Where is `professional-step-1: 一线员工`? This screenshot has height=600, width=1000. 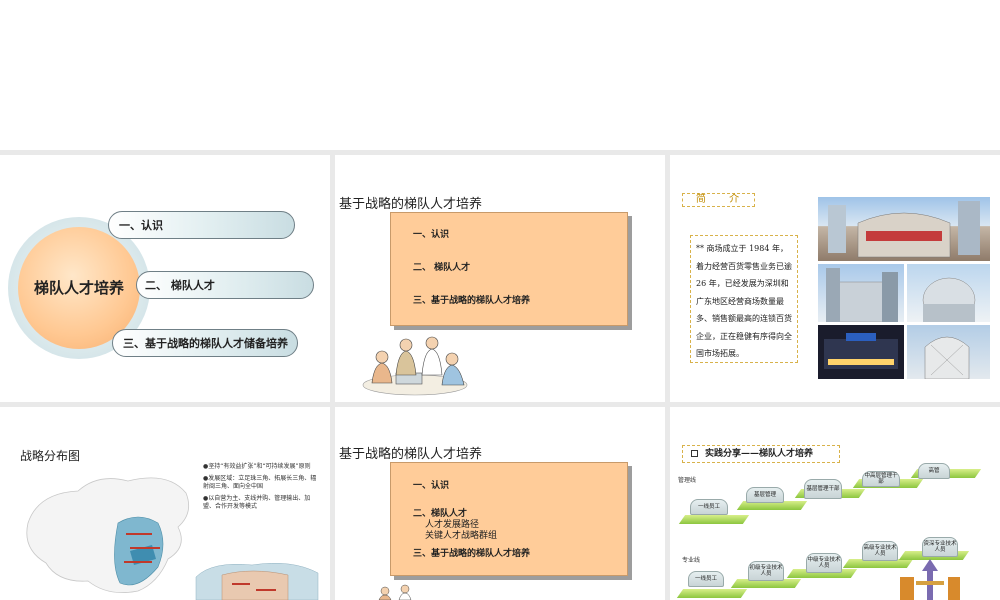 professional-step-1: 一线员工 is located at coordinates (706, 579).